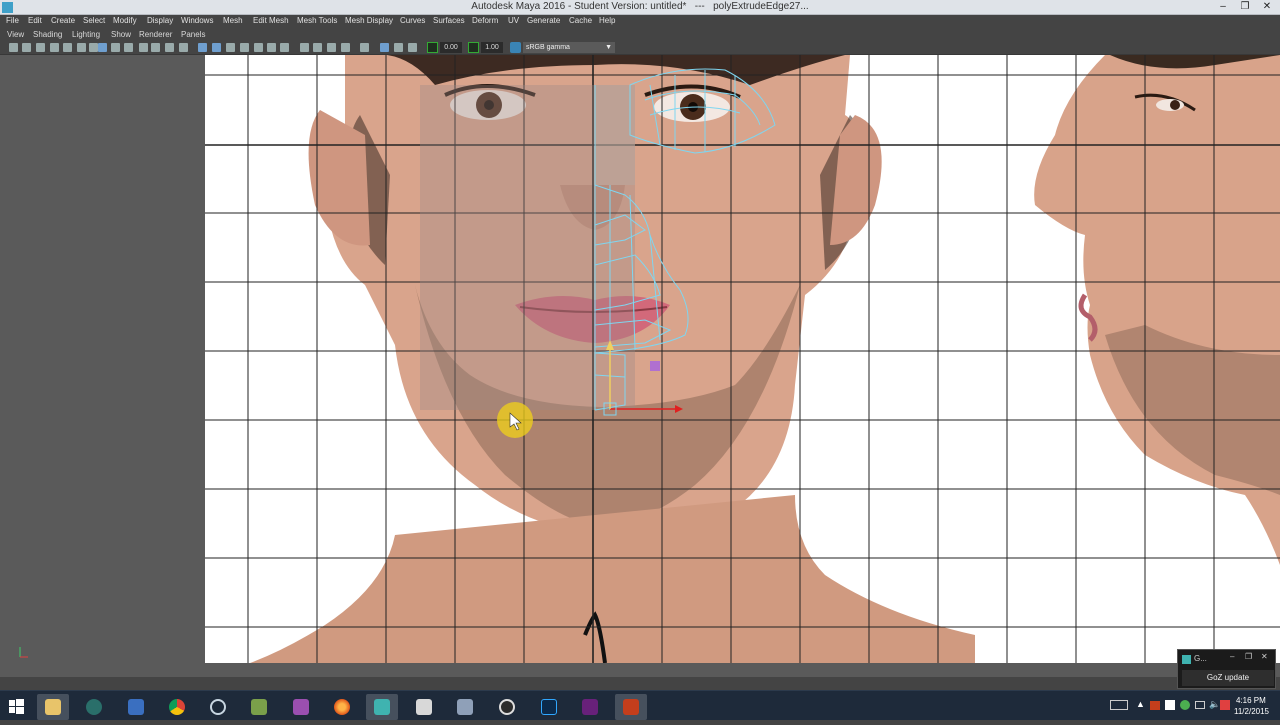  Describe the element at coordinates (543, 20) in the screenshot. I see `menu-generate: Generate` at that location.